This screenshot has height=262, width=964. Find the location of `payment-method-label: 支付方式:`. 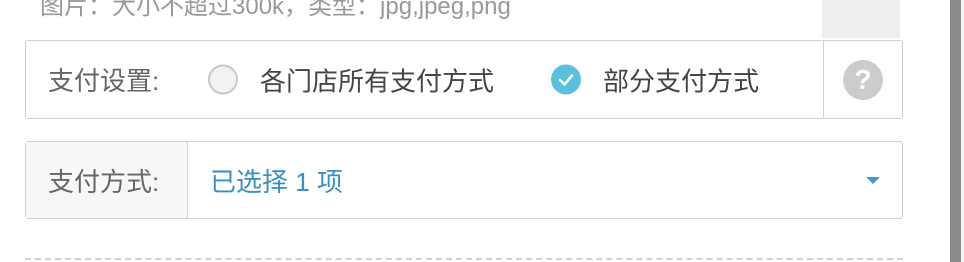

payment-method-label: 支付方式: is located at coordinates (107, 180).